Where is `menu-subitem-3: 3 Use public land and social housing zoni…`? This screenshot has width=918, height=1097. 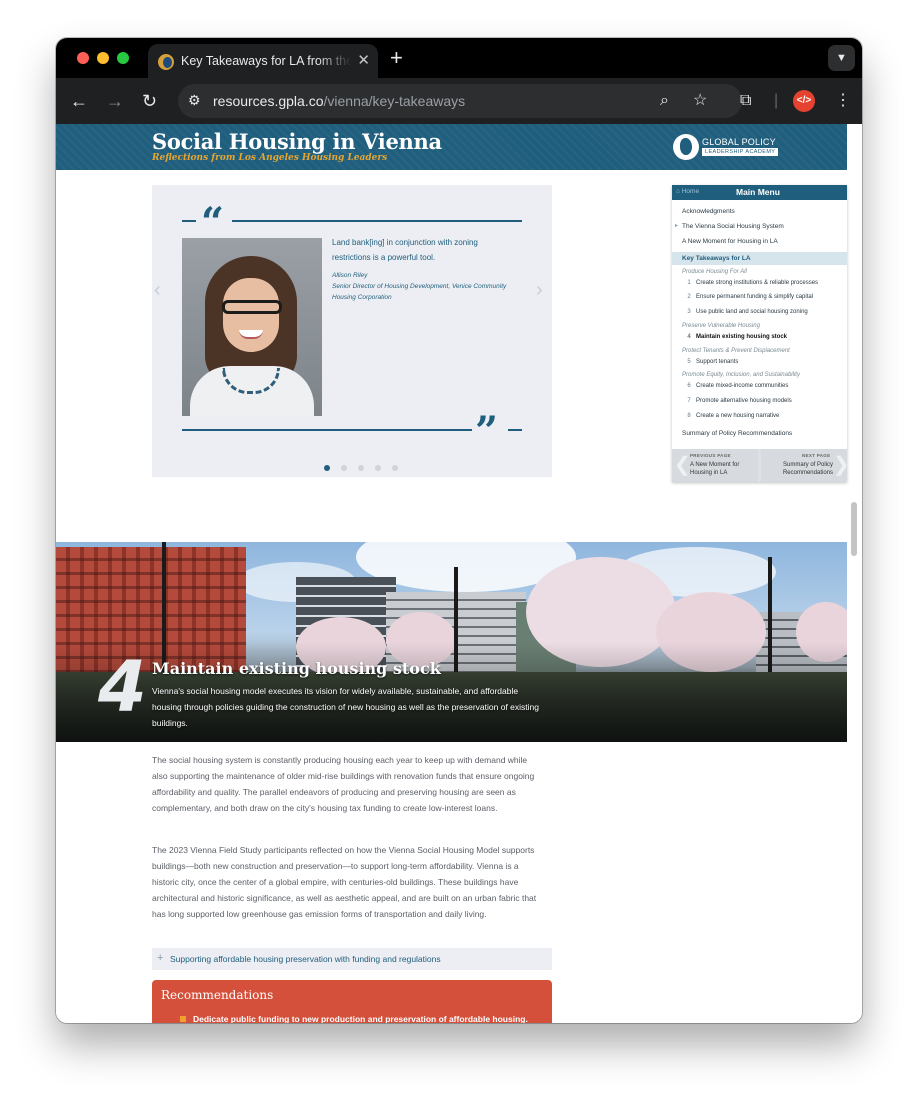 menu-subitem-3: 3 Use public land and social housing zoni… is located at coordinates (745, 312).